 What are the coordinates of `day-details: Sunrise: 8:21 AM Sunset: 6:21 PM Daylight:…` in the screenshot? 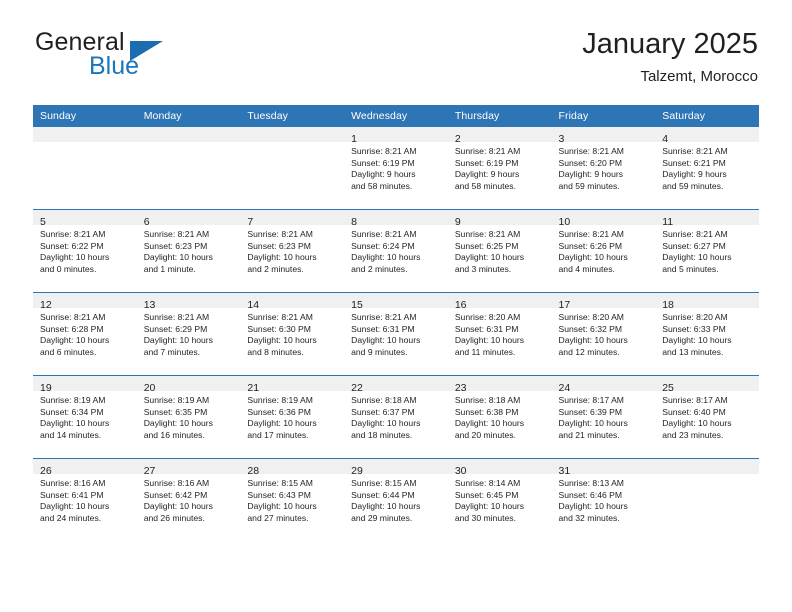 It's located at (707, 167).